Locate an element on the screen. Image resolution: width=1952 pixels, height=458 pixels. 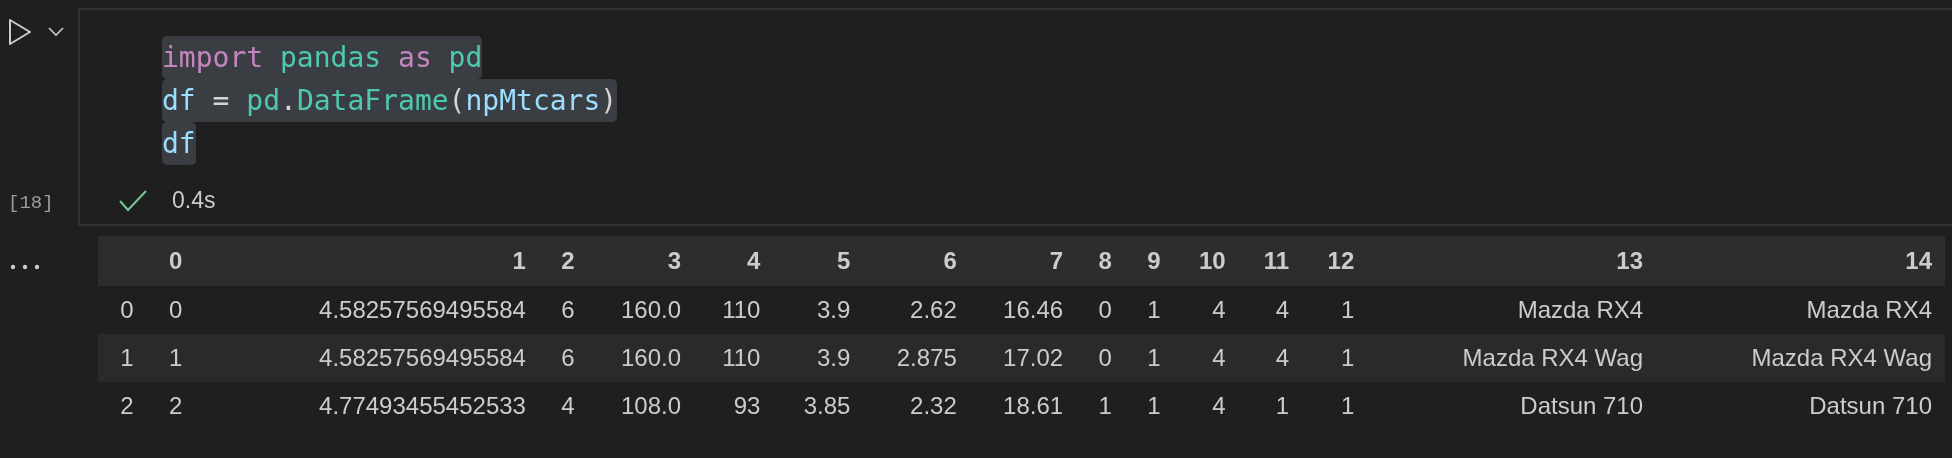
row-index: 2 is located at coordinates (122, 406).